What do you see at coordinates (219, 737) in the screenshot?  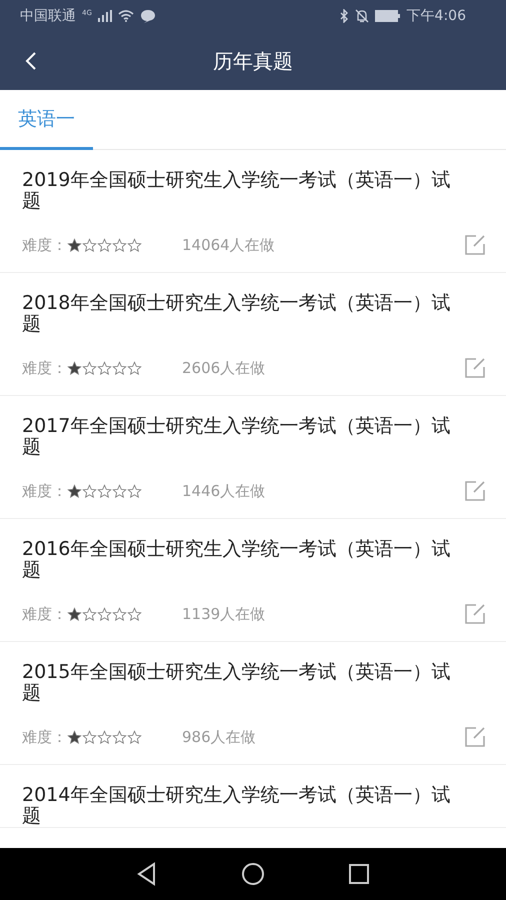 I see `participant-count: 986人在做` at bounding box center [219, 737].